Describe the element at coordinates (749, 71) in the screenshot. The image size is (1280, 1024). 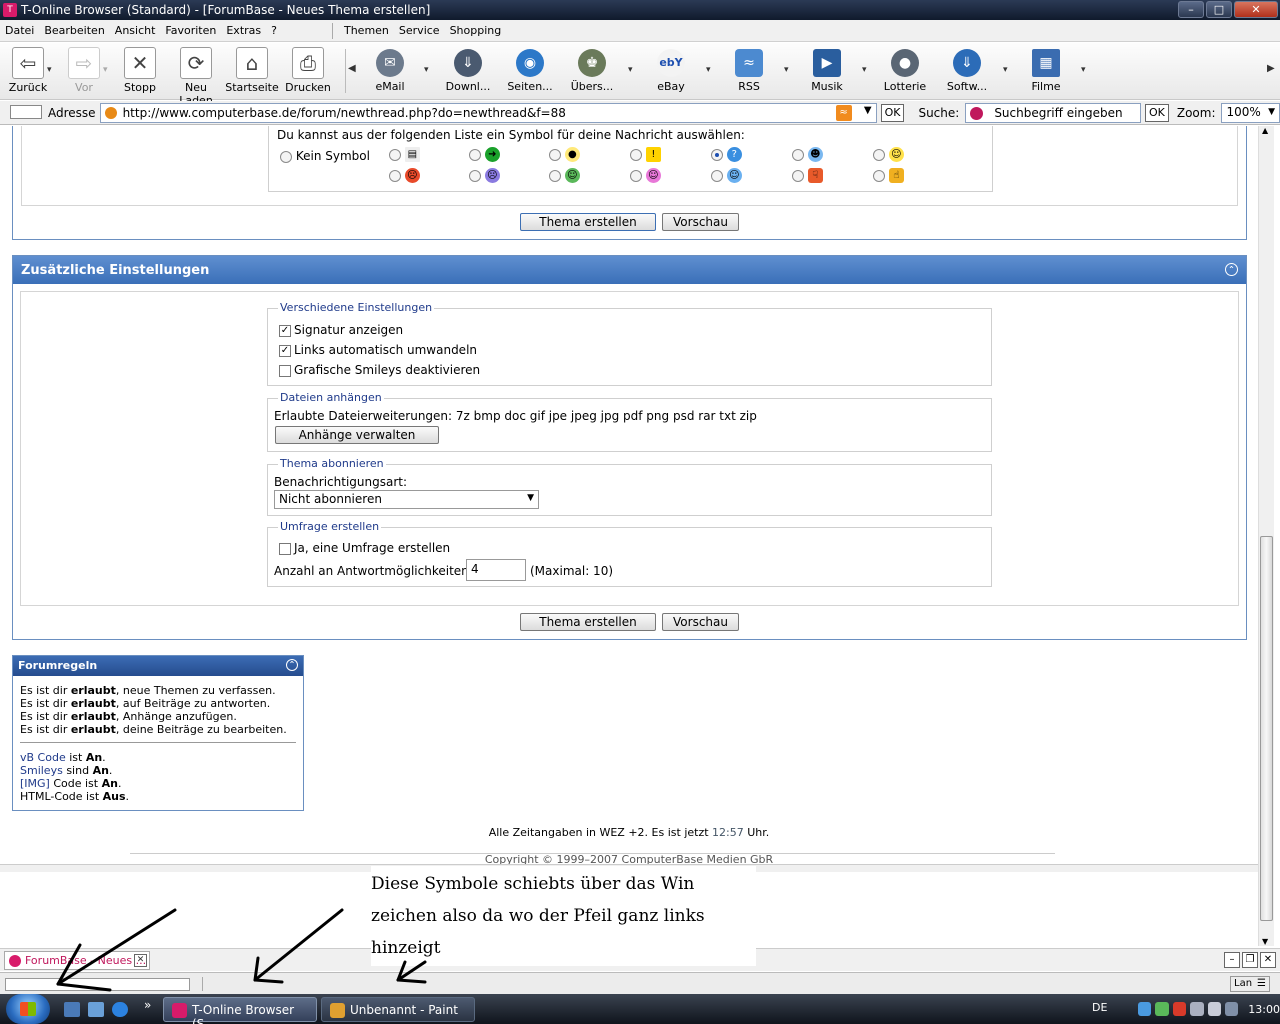
I see `rss-button: ≈ RSS` at that location.